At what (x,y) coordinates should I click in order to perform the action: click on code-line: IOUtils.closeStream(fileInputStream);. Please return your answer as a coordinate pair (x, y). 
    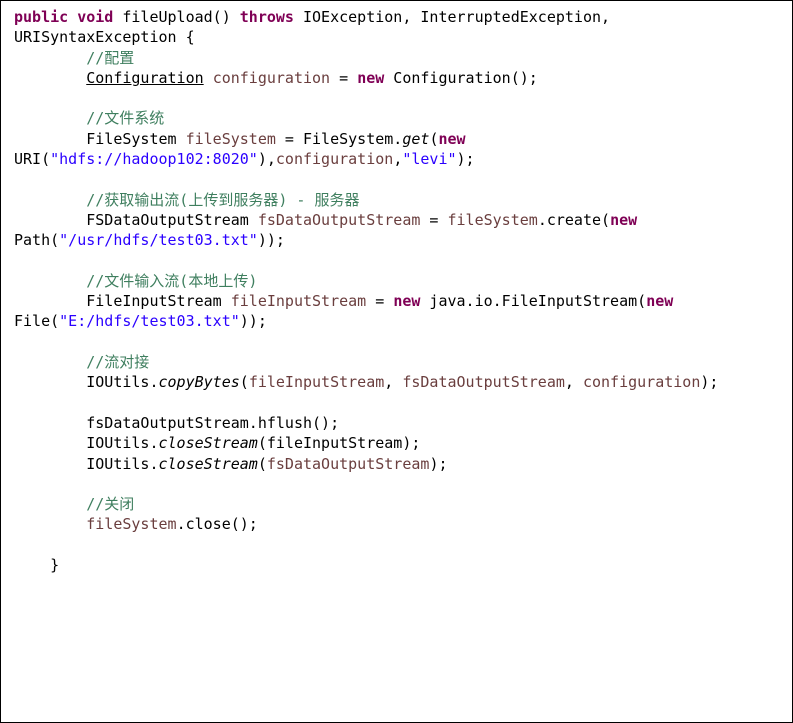
    Looking at the image, I should click on (366, 443).